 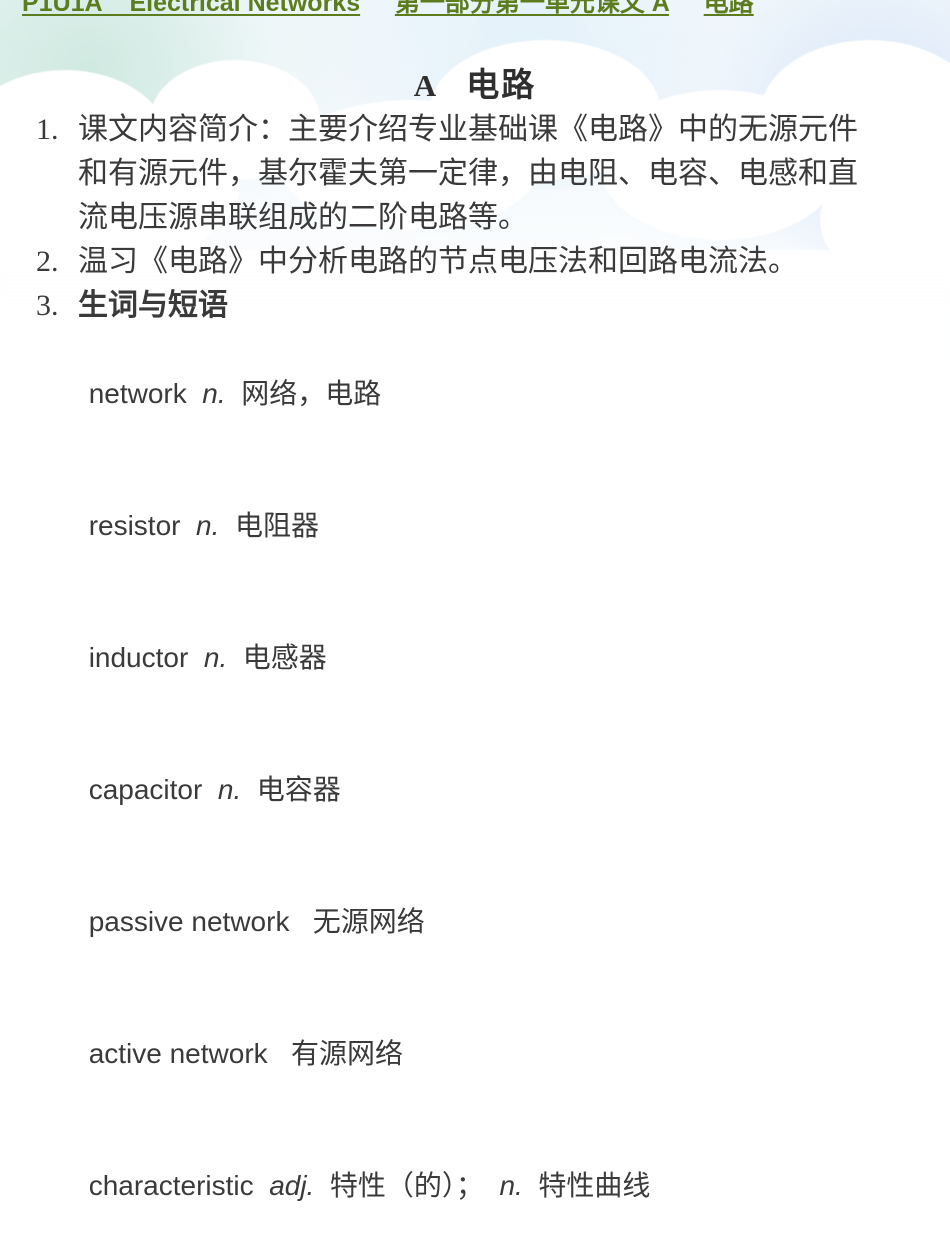 What do you see at coordinates (137, 393) in the screenshot?
I see `vocabulary-term: network` at bounding box center [137, 393].